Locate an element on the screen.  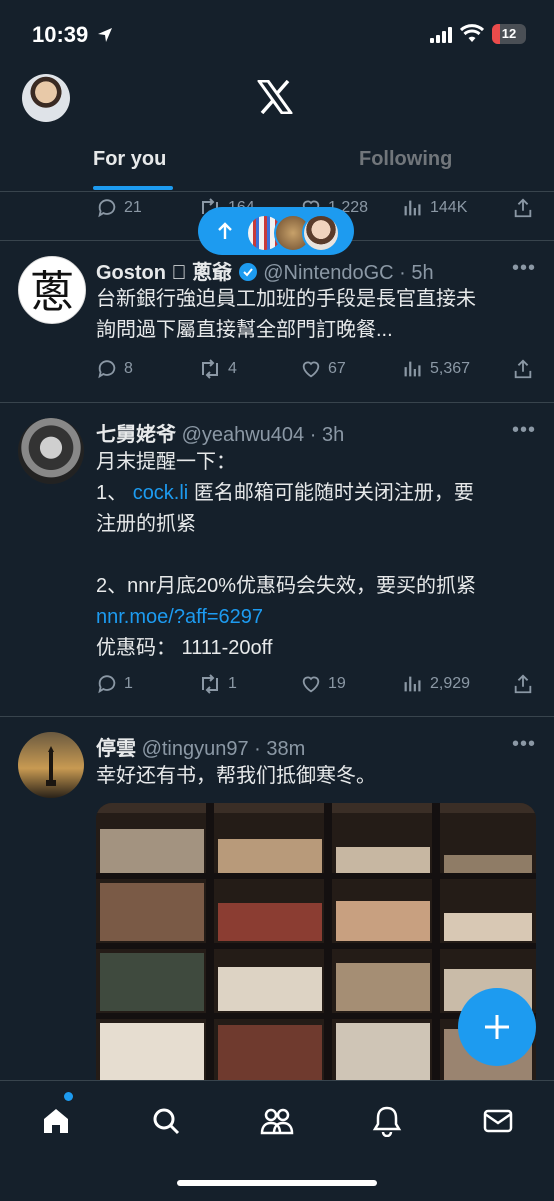
handle: @NintendoGC is located at coordinates (328, 273).